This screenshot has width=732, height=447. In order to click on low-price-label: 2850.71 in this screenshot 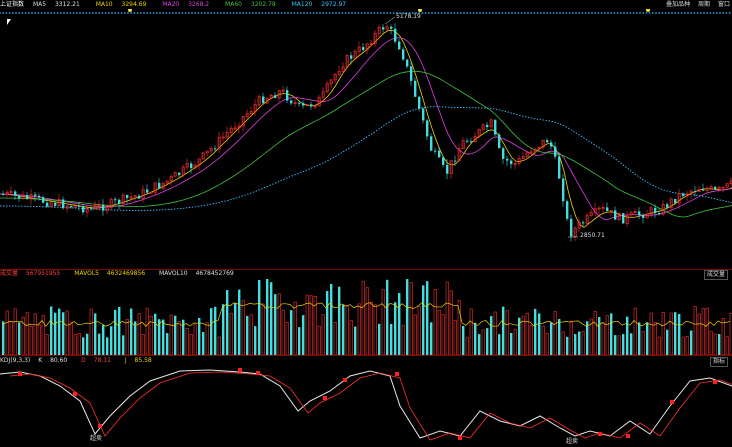, I will do `click(592, 235)`.